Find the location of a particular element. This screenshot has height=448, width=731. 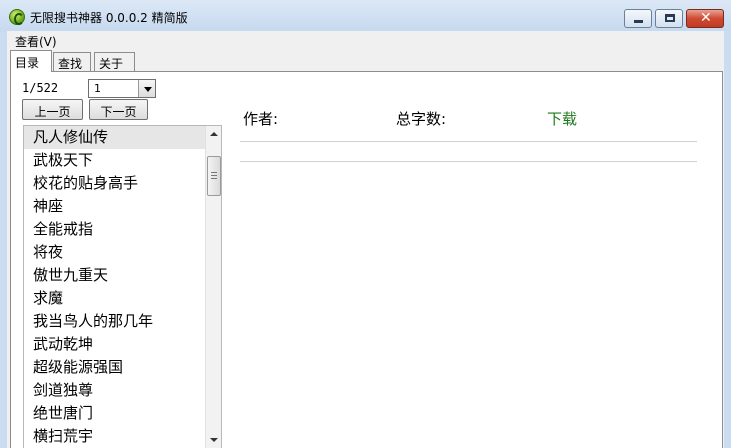

close-icon: ✕ is located at coordinates (706, 18).